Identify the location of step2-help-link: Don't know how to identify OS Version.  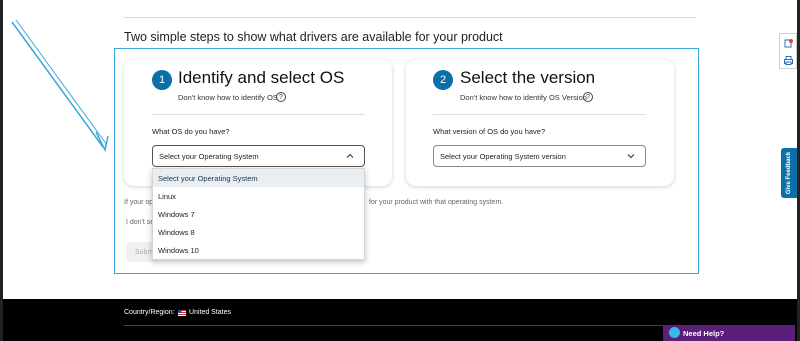
(523, 97).